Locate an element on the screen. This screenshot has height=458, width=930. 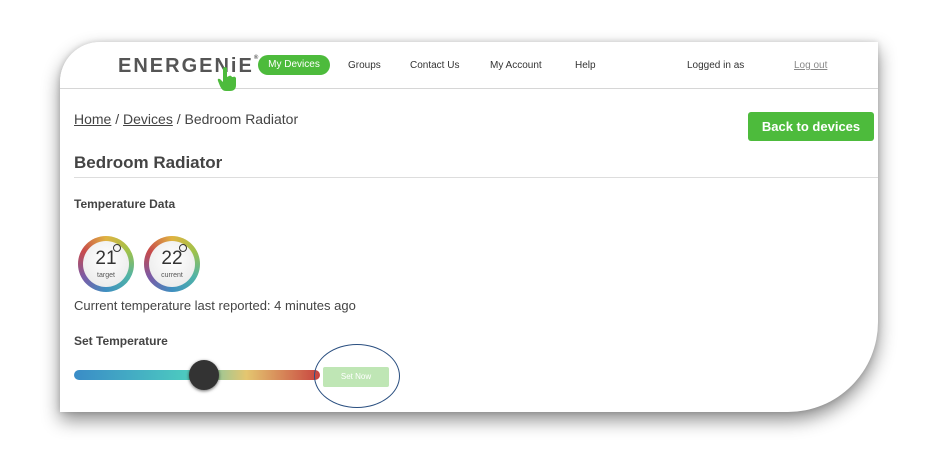
logout-link: Log out is located at coordinates (810, 65).